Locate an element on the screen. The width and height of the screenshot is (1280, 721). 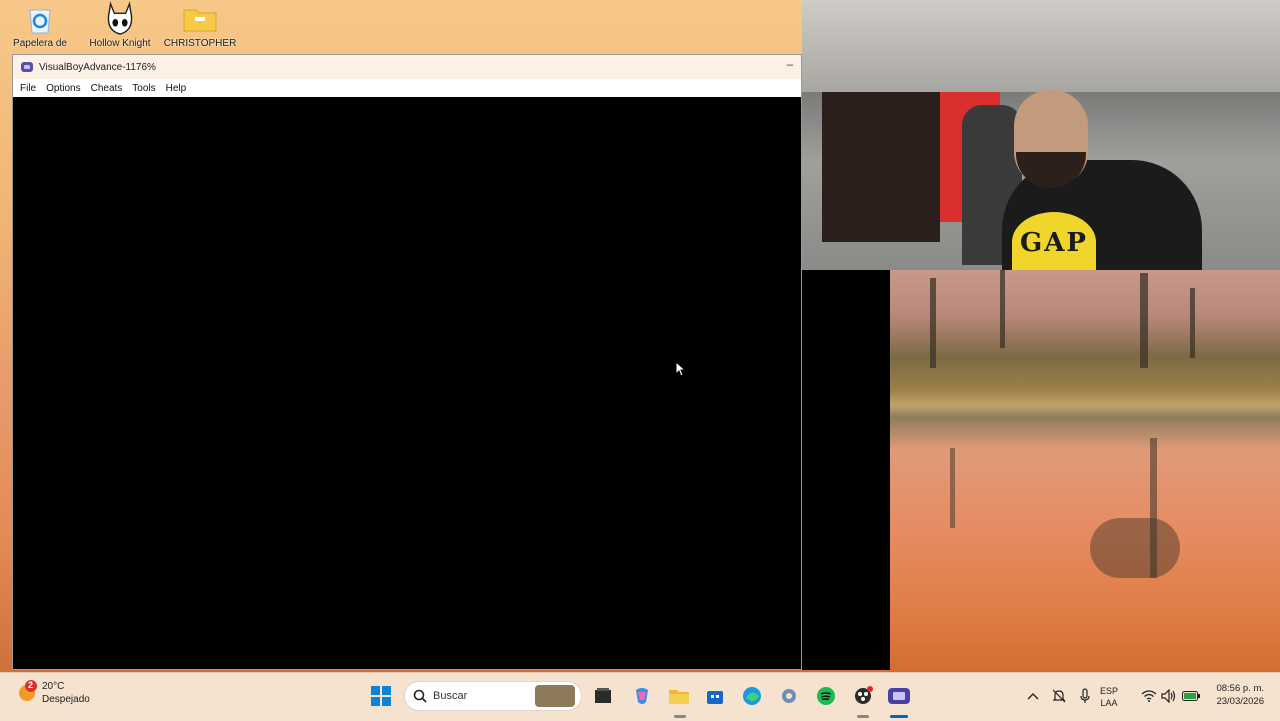
weather-condition: Despejado is located at coordinates (66, 699).